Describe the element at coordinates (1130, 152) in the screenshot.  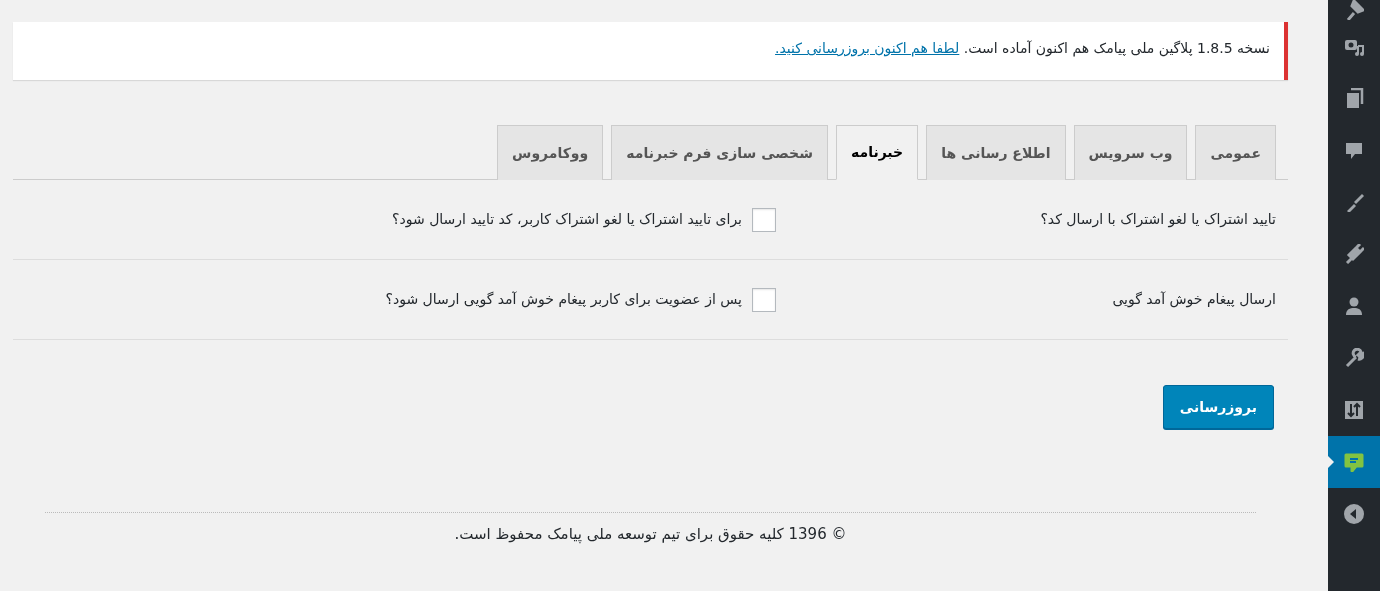
I see `settings-tab: وب سرویس` at that location.